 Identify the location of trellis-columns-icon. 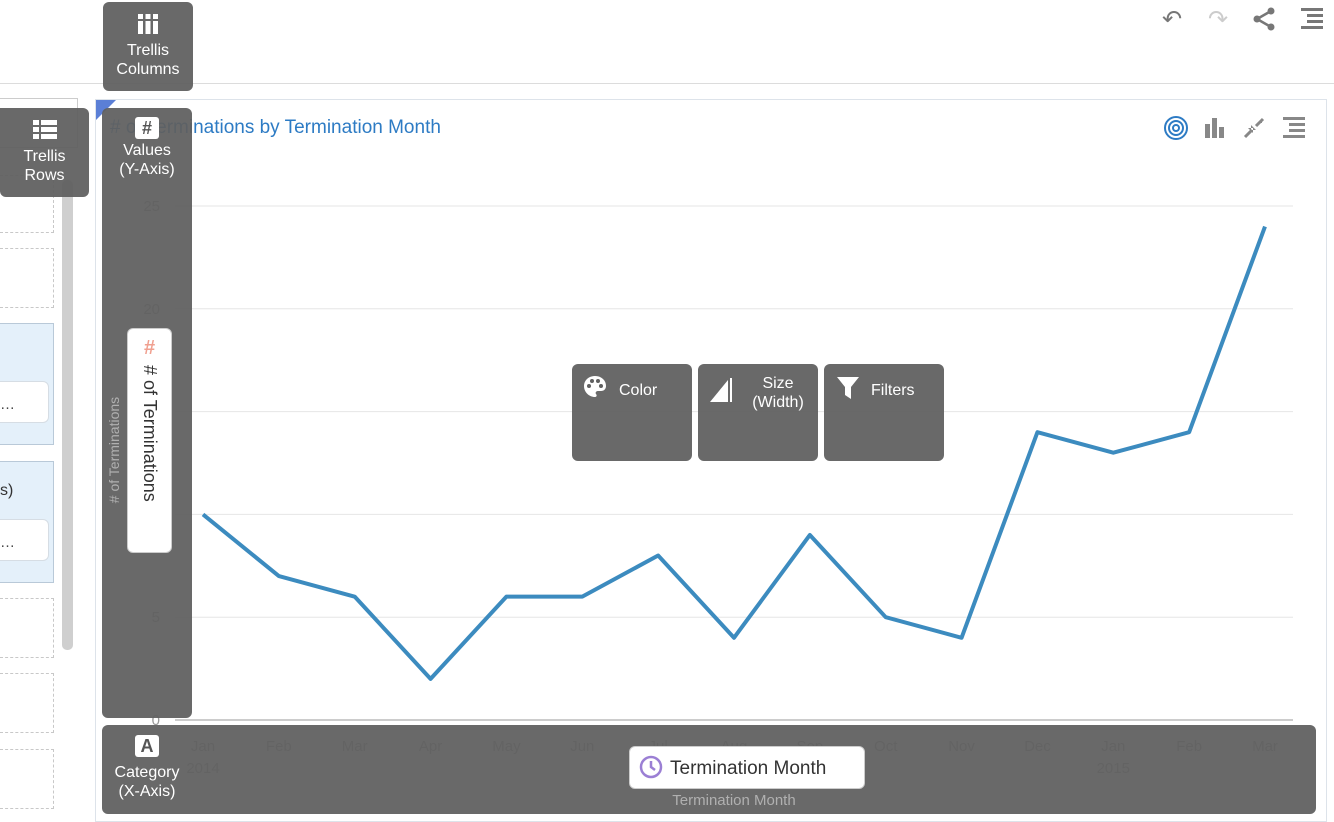
(148, 26).